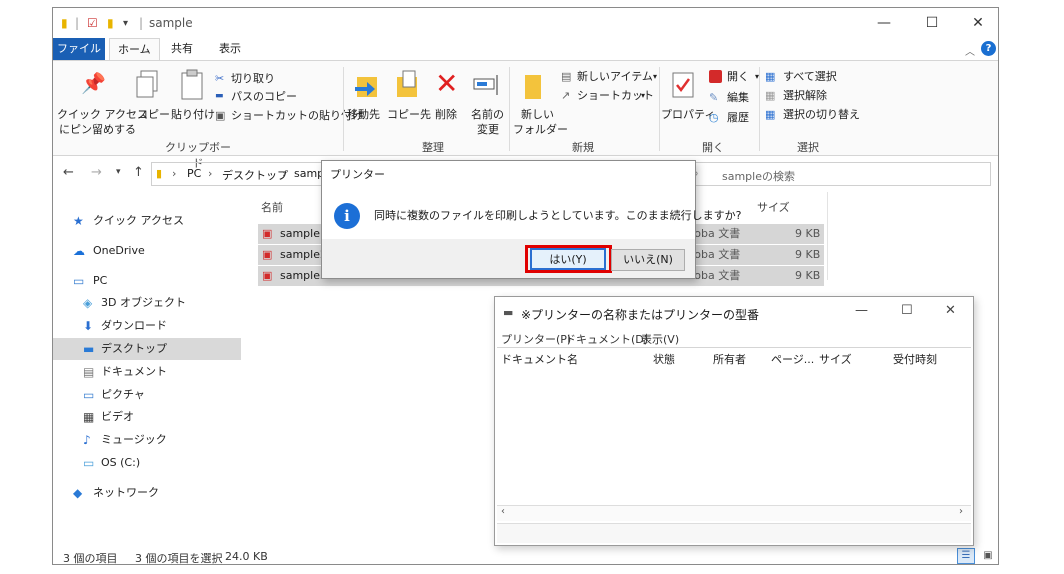  What do you see at coordinates (536, 339) in the screenshot?
I see `menu-printer: プリンター(P)` at bounding box center [536, 339].